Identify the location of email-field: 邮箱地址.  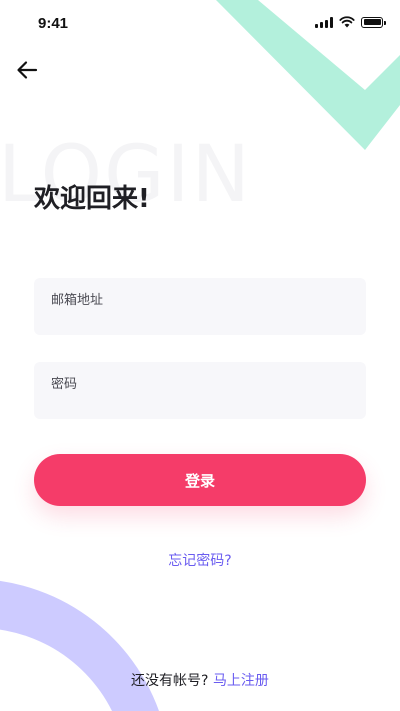
(200, 306).